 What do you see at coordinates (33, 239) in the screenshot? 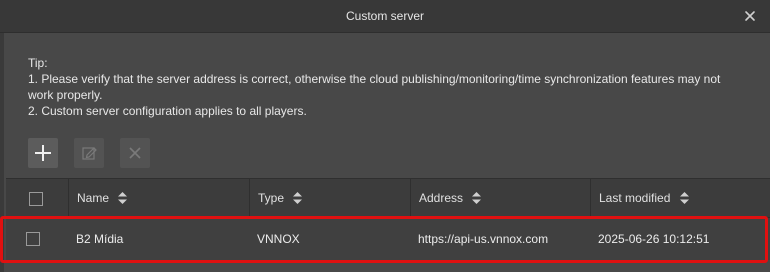
I see `row-checkbox` at bounding box center [33, 239].